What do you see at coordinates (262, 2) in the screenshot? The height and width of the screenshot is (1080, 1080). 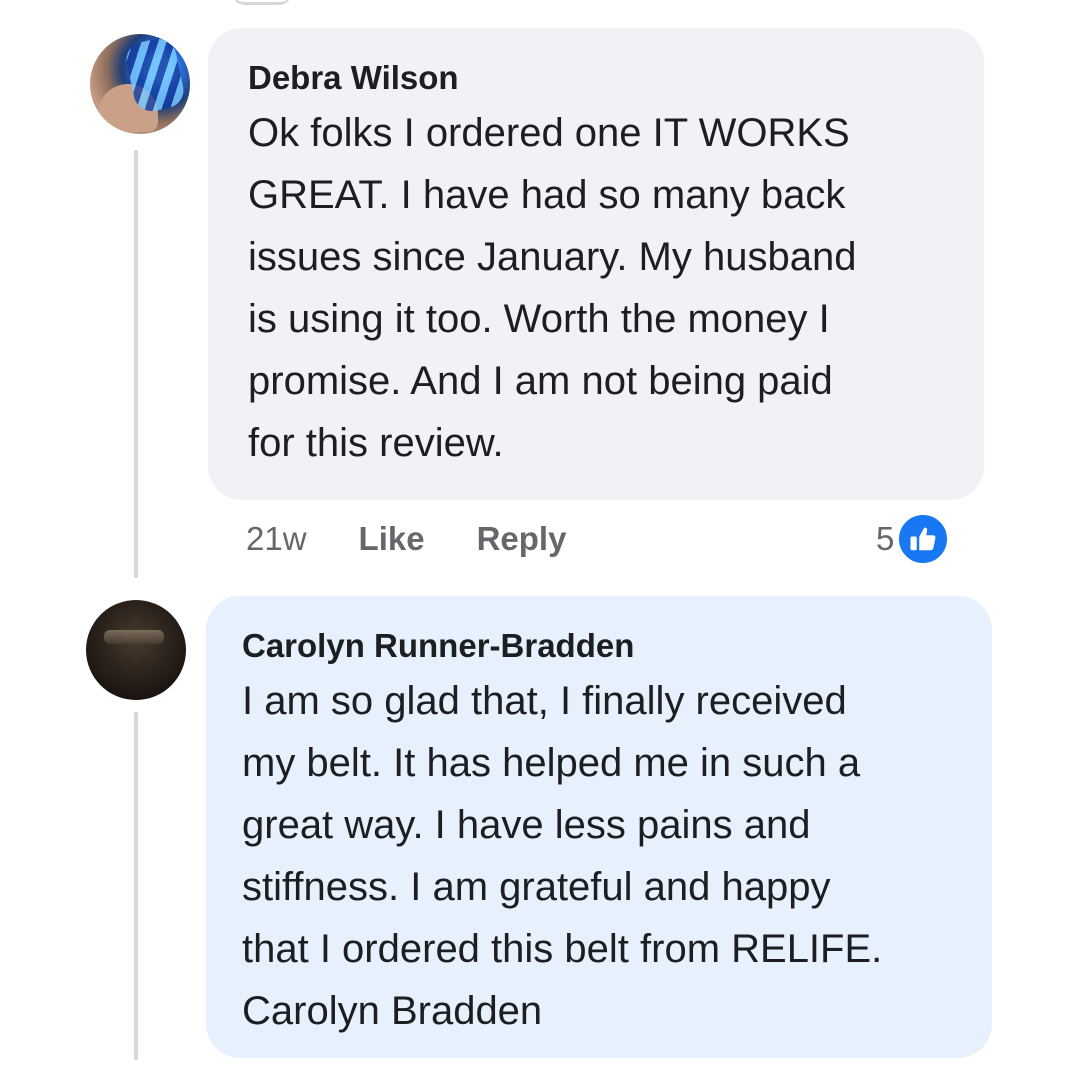 I see `thread-connector-top` at bounding box center [262, 2].